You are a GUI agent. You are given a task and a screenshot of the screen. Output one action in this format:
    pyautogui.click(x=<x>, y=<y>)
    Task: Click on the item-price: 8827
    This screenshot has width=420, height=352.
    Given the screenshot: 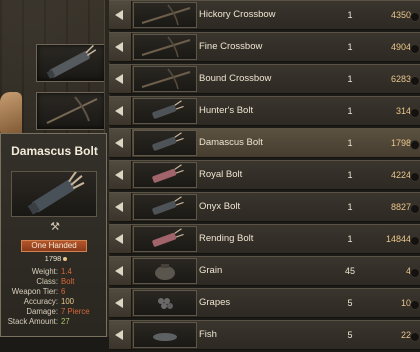 What is the action you would take?
    pyautogui.click(x=400, y=207)
    